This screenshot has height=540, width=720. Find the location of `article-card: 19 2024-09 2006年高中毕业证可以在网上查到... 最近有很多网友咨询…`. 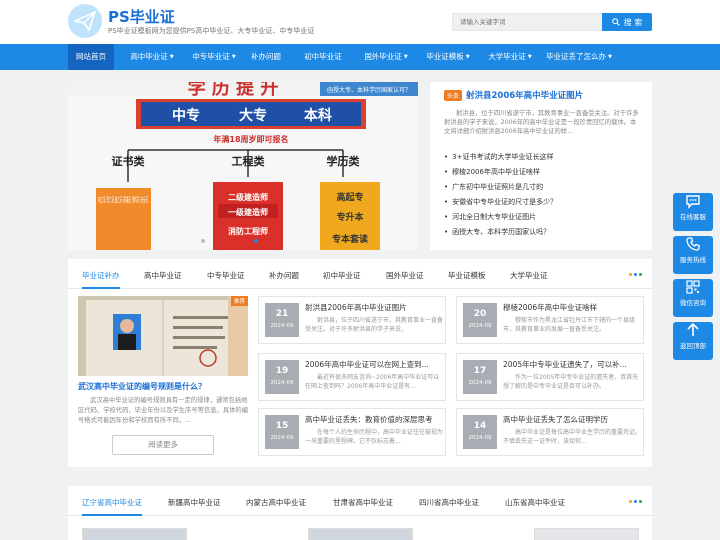

article-card: 19 2024-09 2006年高中毕业证可以在网上查到... 最近有很多网友咨询… is located at coordinates (352, 377).